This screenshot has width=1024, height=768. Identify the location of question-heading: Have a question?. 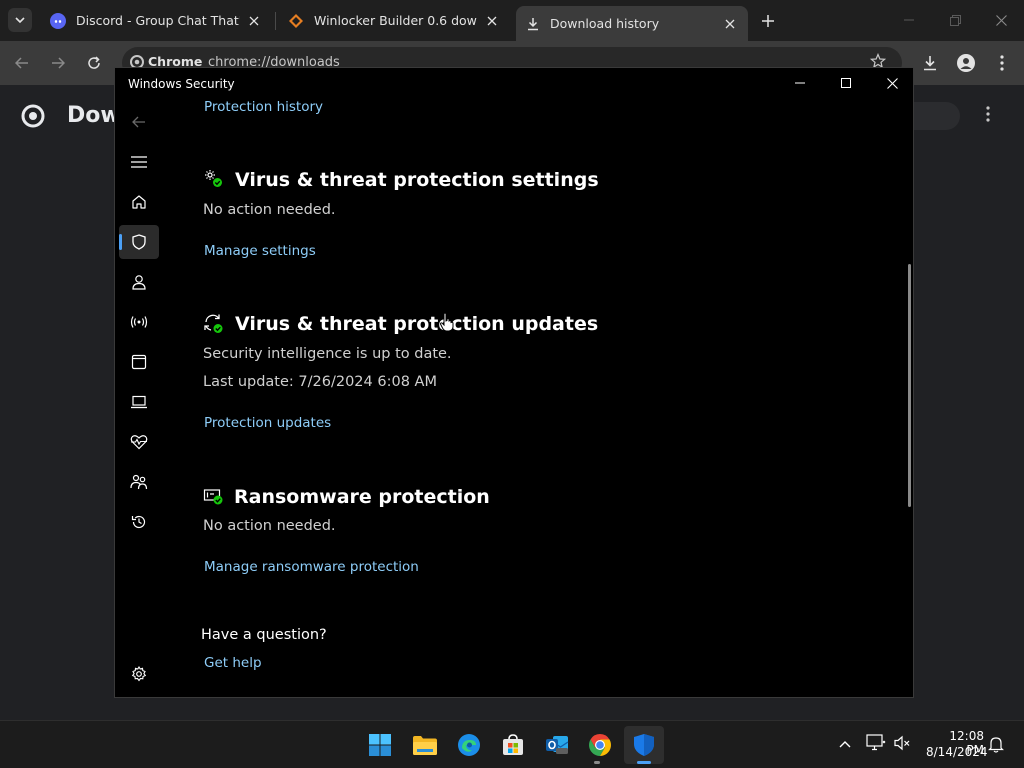
(264, 635).